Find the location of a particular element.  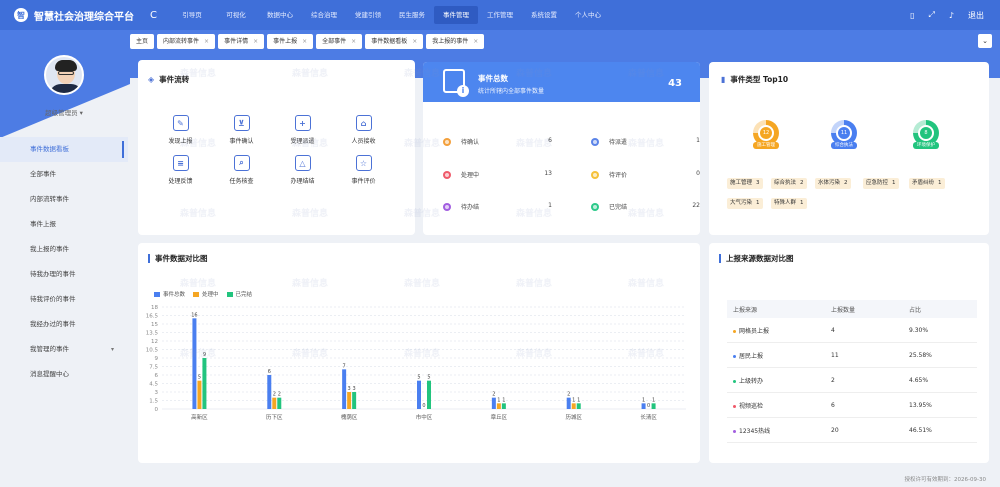

source-cell: 网格员上报 is located at coordinates (777, 330).